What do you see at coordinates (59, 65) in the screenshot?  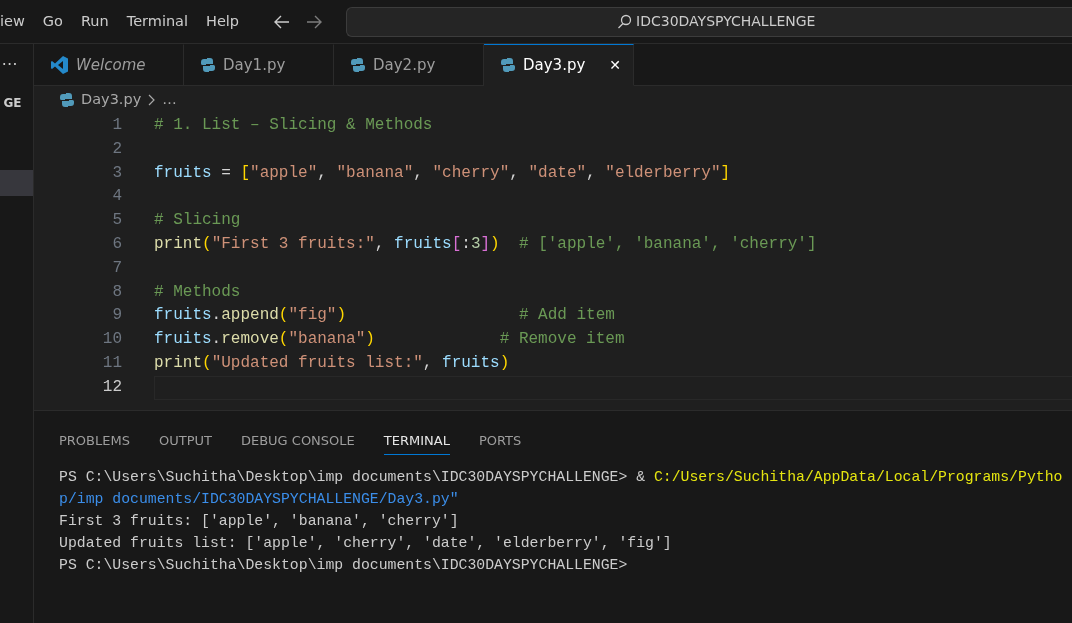 I see `editor-logo-icon` at bounding box center [59, 65].